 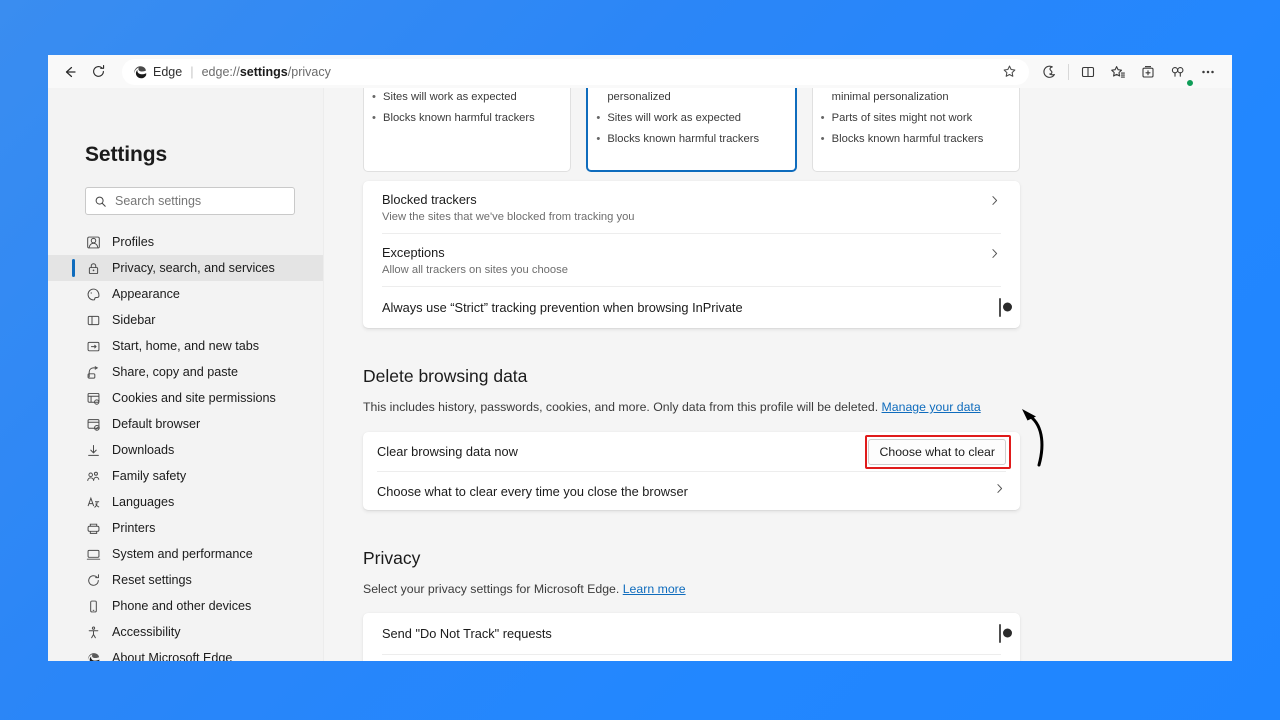 What do you see at coordinates (931, 407) in the screenshot?
I see `manage-your-data-link: Manage your data` at bounding box center [931, 407].